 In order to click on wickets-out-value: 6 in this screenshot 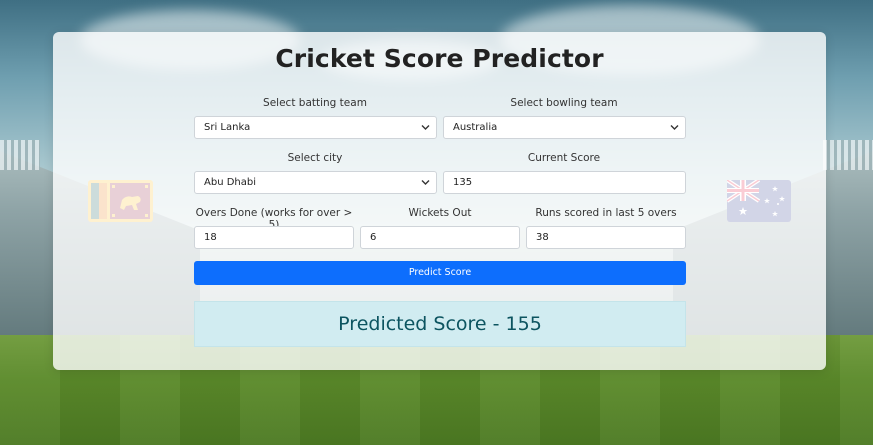, I will do `click(373, 237)`.